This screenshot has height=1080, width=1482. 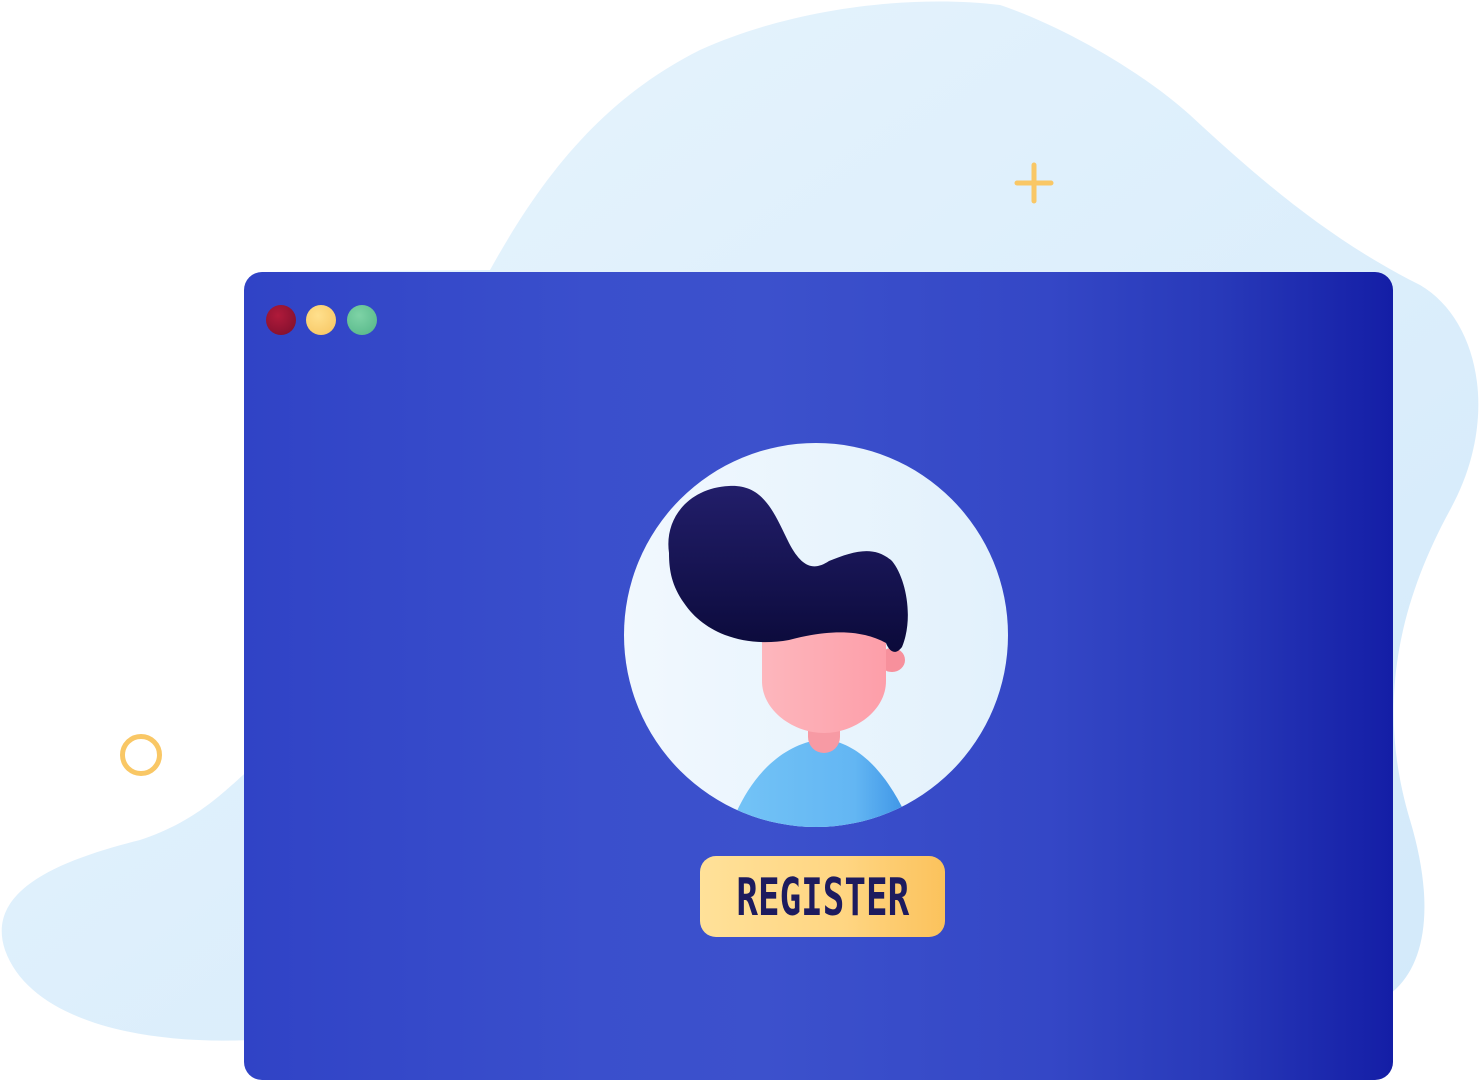 I want to click on plus-icon, so click(x=1034, y=183).